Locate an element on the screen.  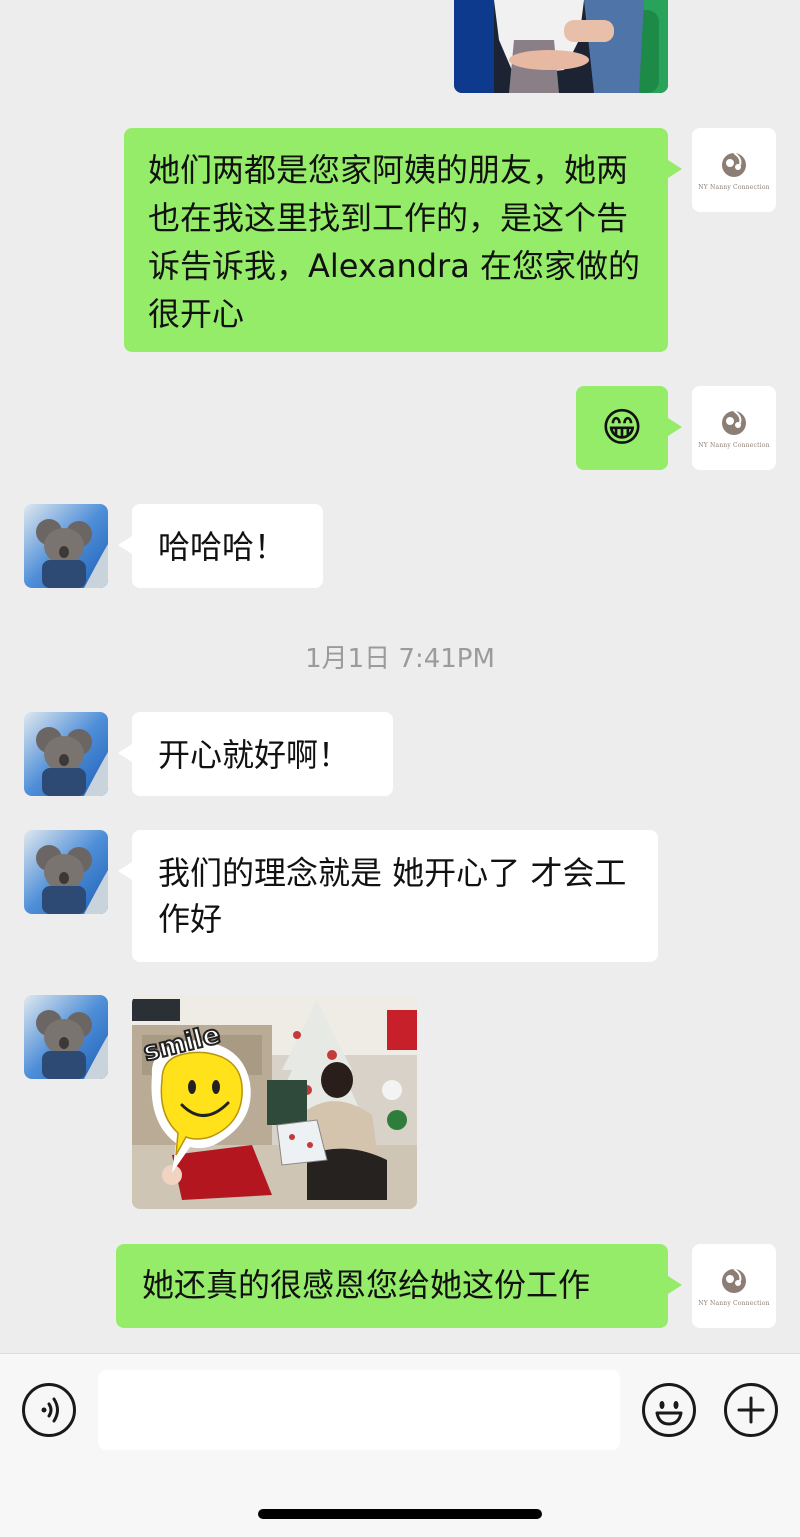
message-text: 哈哈哈！ is located at coordinates (222, 547).